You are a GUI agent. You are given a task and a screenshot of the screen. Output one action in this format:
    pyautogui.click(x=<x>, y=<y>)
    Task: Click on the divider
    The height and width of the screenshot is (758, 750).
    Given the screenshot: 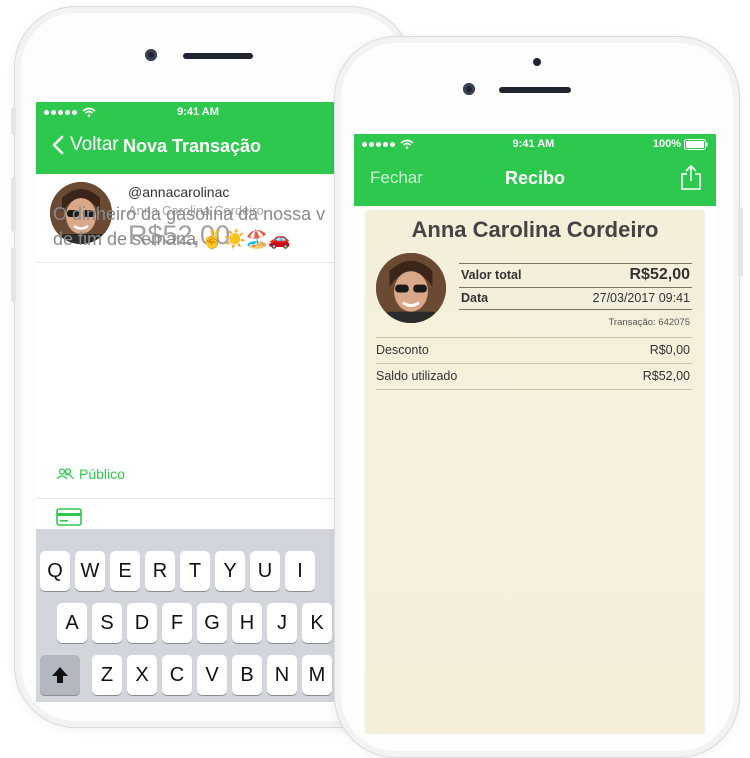 What is the action you would take?
    pyautogui.click(x=192, y=498)
    